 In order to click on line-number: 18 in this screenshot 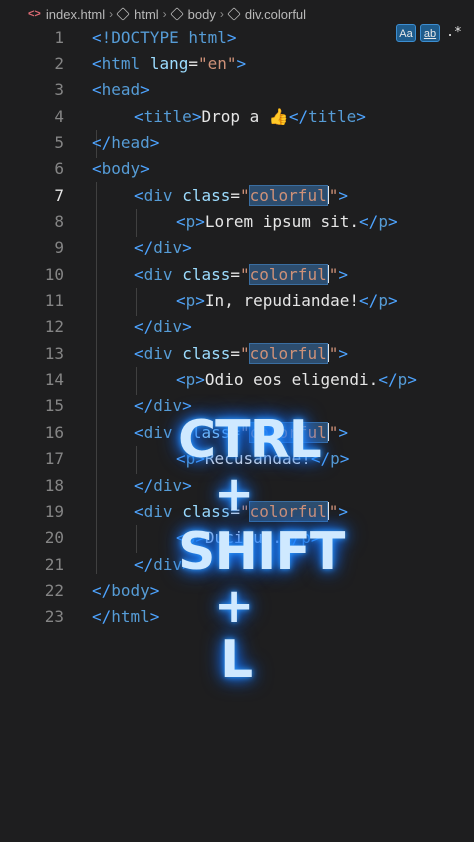, I will do `click(54, 485)`.